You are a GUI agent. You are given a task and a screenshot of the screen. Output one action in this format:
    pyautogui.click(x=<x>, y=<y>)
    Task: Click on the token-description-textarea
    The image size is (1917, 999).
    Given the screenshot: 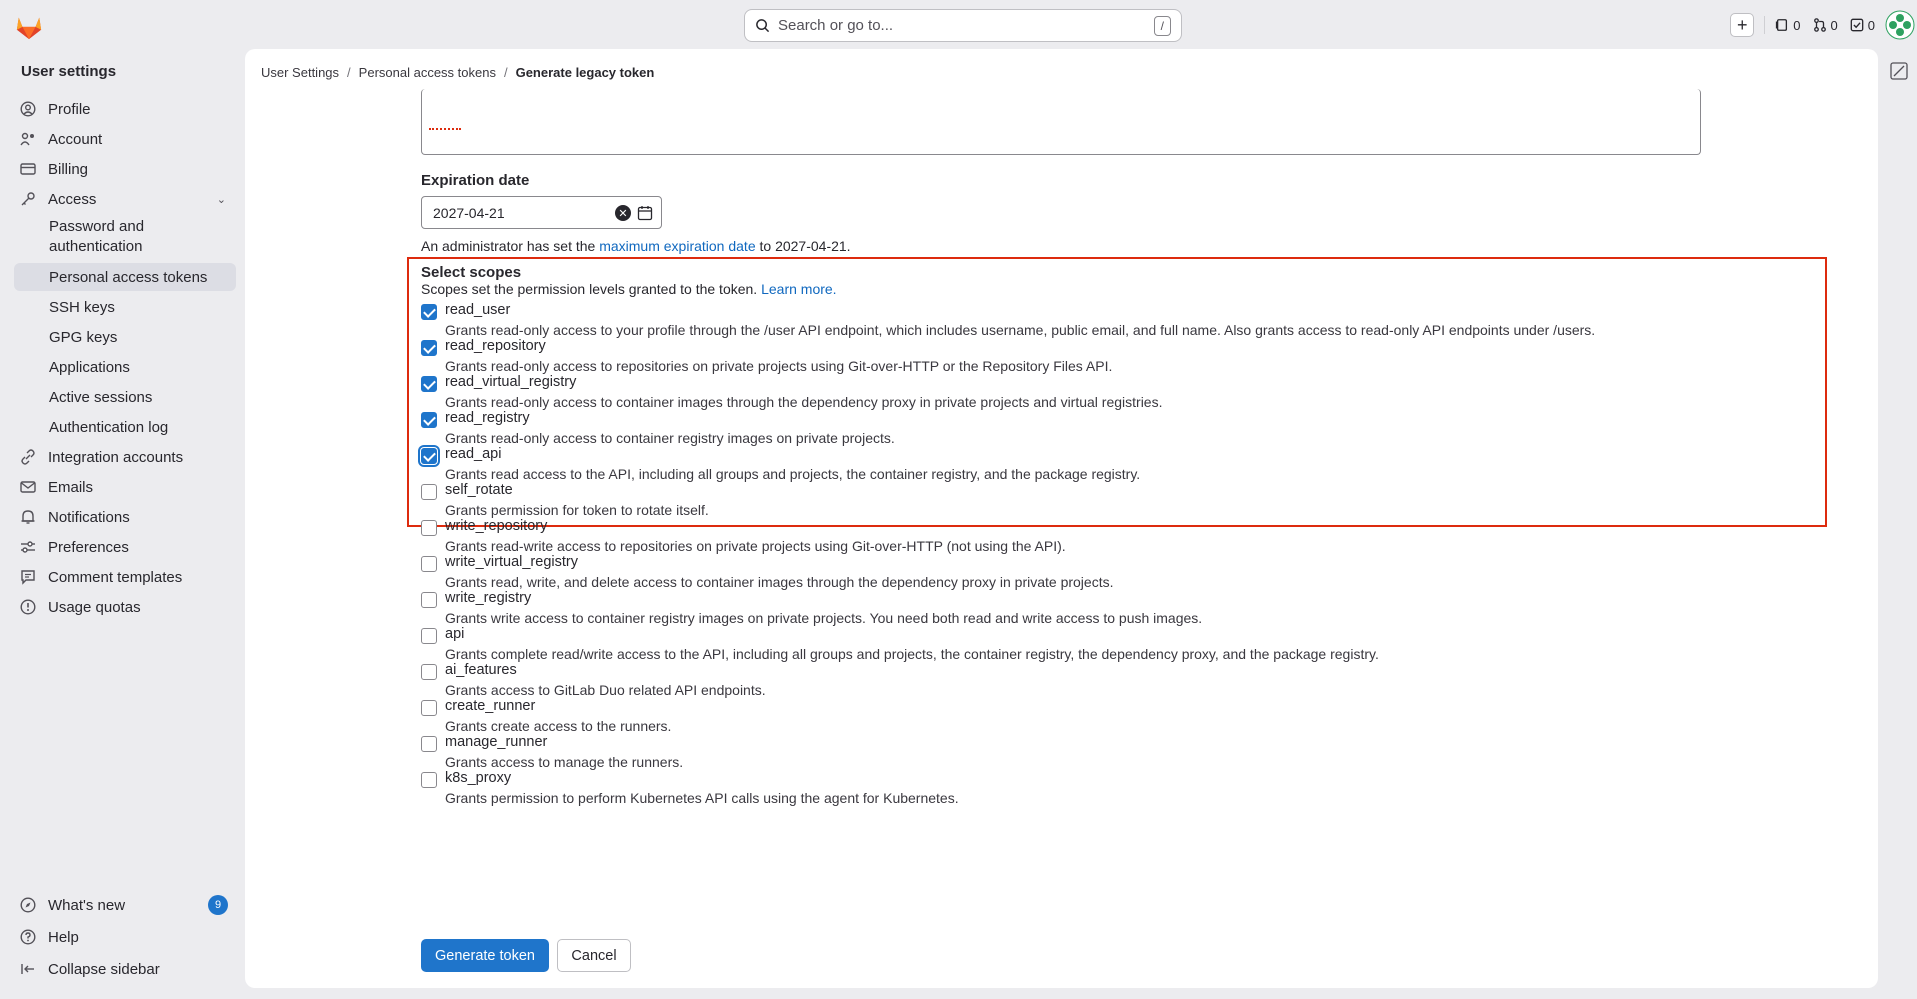 What is the action you would take?
    pyautogui.click(x=1061, y=122)
    